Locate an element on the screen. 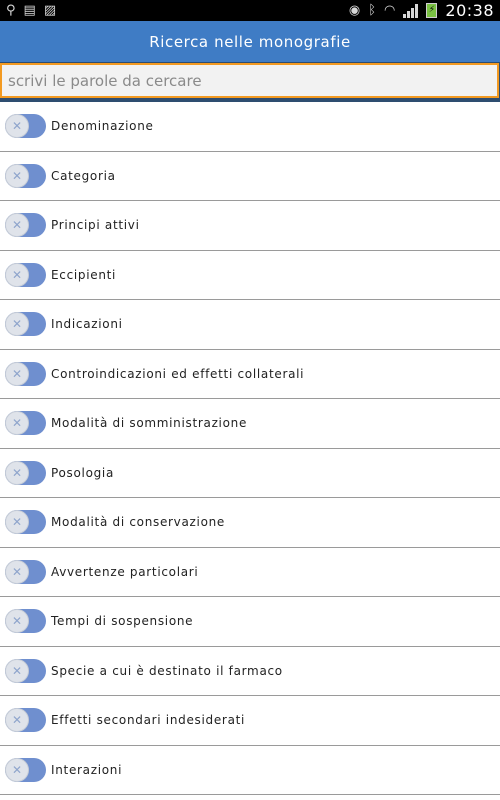 The width and height of the screenshot is (500, 800). filter-row: ✕ Posologia is located at coordinates (250, 473).